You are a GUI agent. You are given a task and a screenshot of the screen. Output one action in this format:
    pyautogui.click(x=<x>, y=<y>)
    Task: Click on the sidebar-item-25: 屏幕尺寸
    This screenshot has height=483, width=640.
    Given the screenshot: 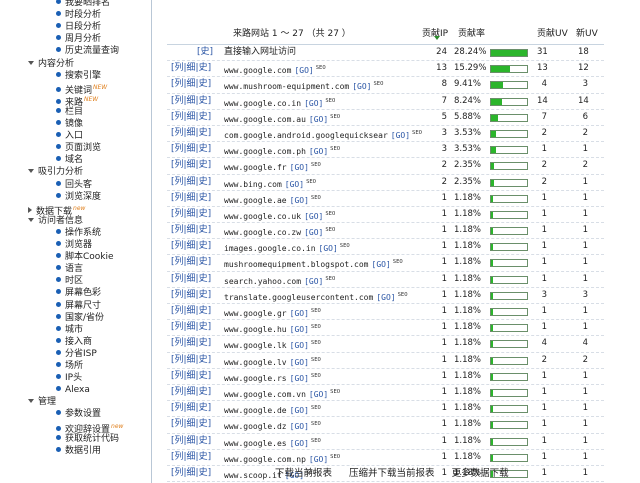 What is the action you would take?
    pyautogui.click(x=78, y=306)
    